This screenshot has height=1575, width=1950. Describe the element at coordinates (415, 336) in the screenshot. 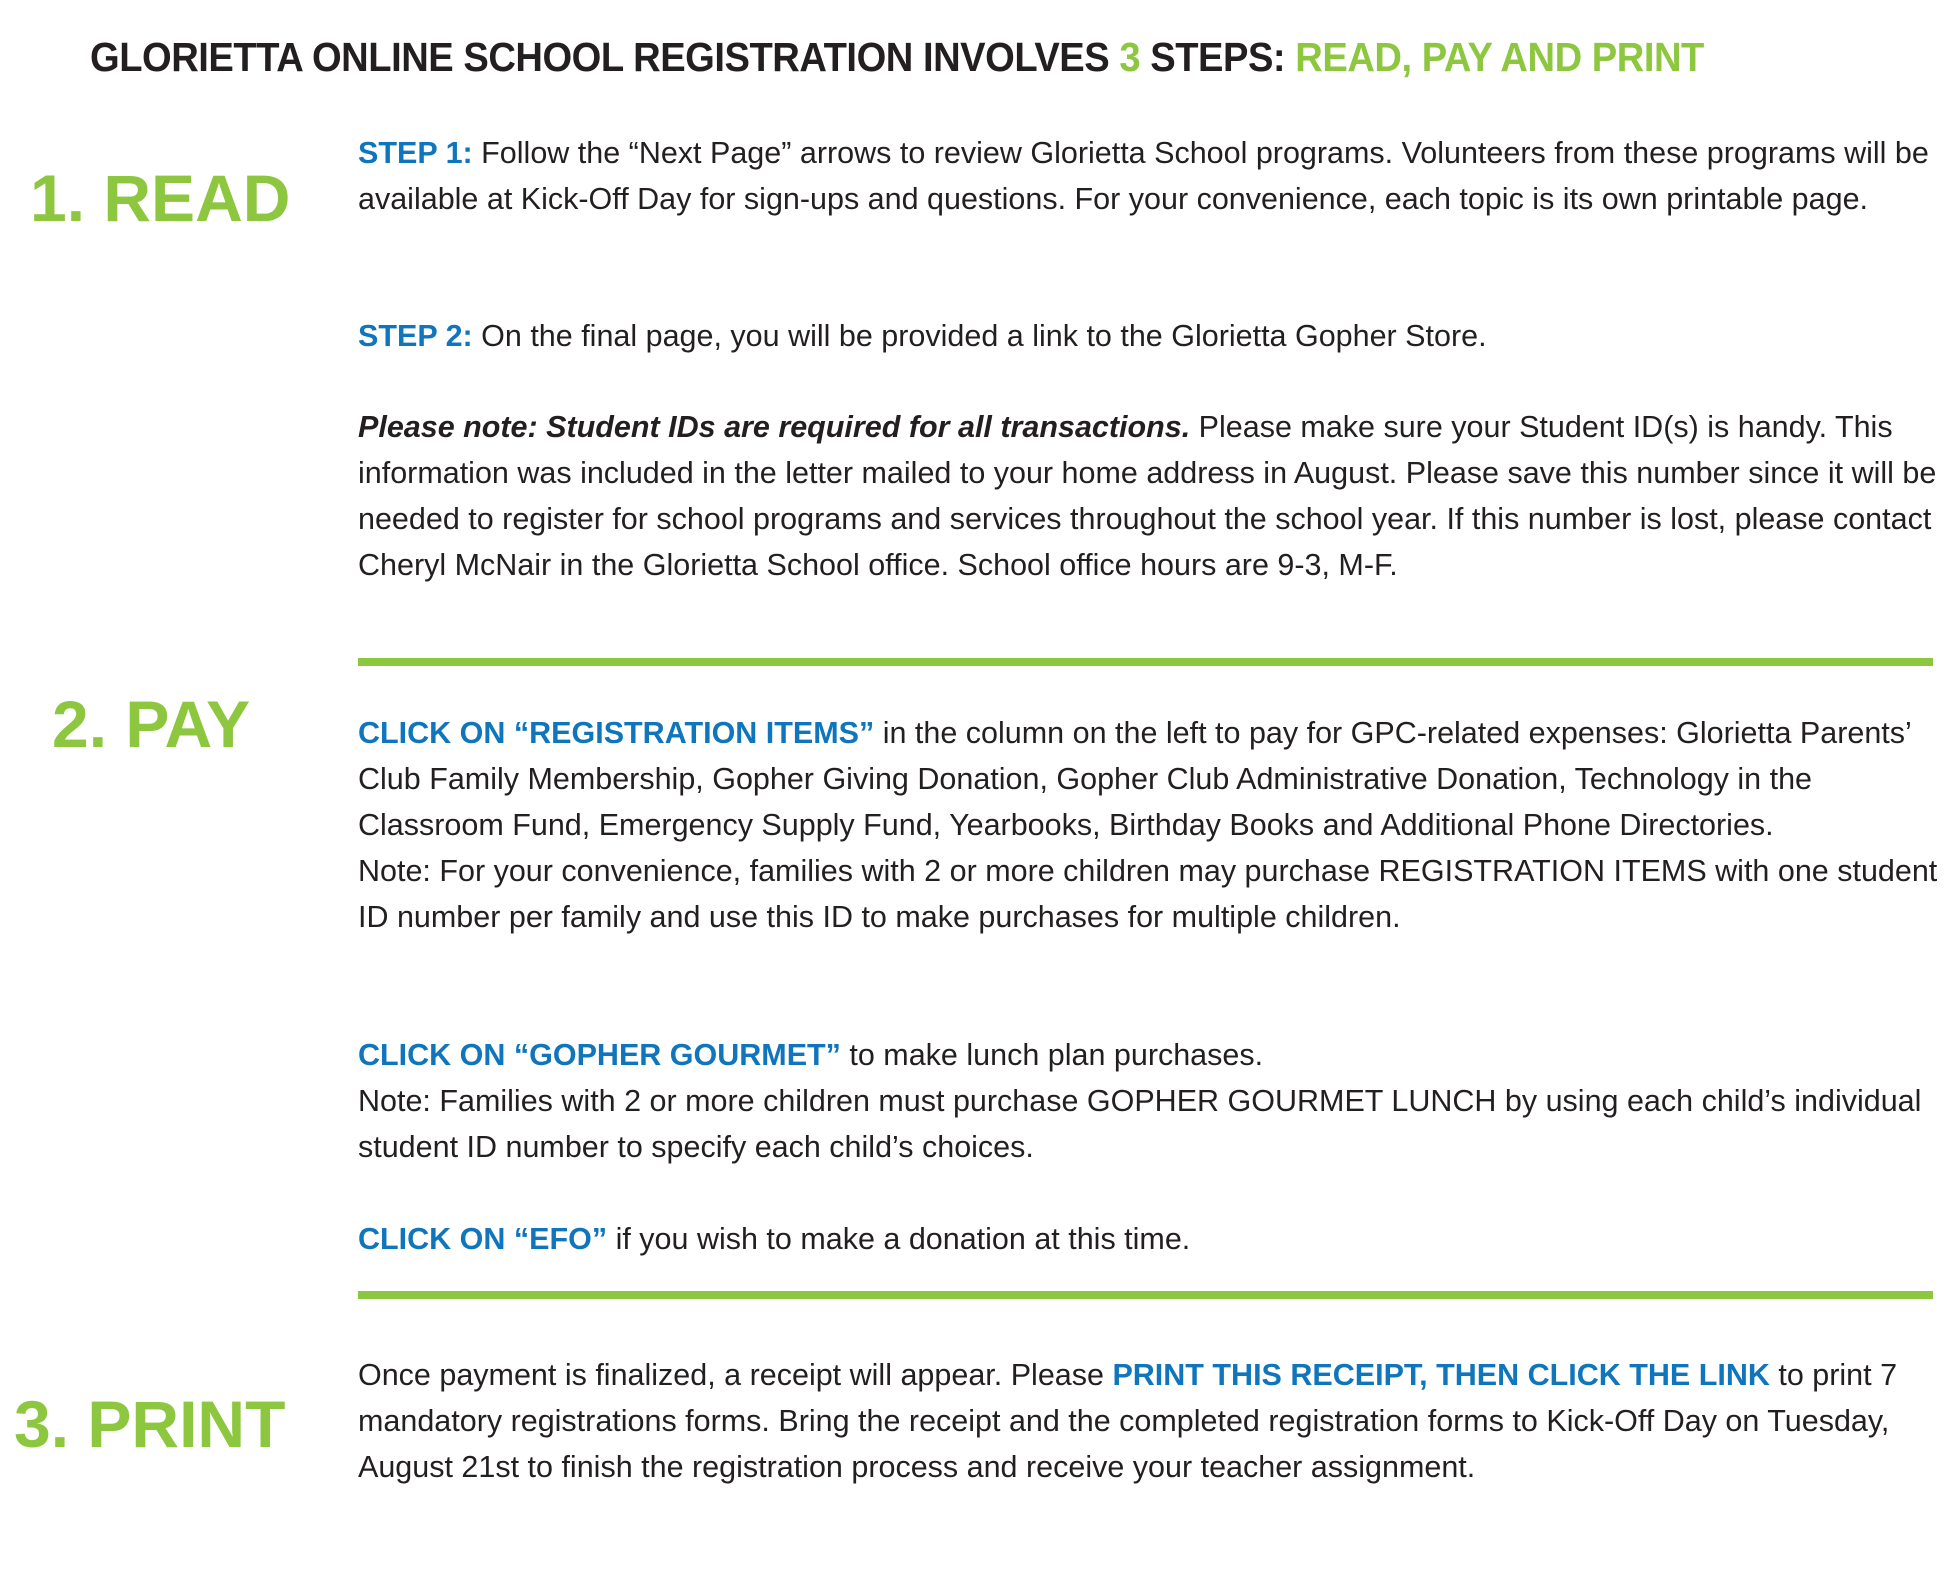

I see `step2-label: STEP 2:` at that location.